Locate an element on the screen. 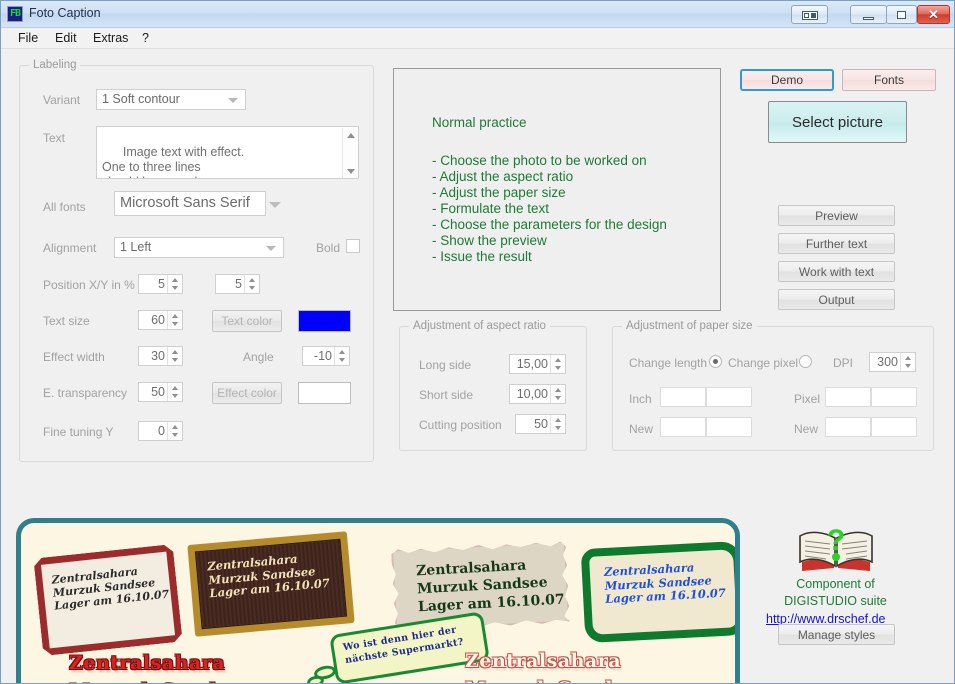 This screenshot has width=955, height=684. text-input-scrollbar is located at coordinates (349, 153).